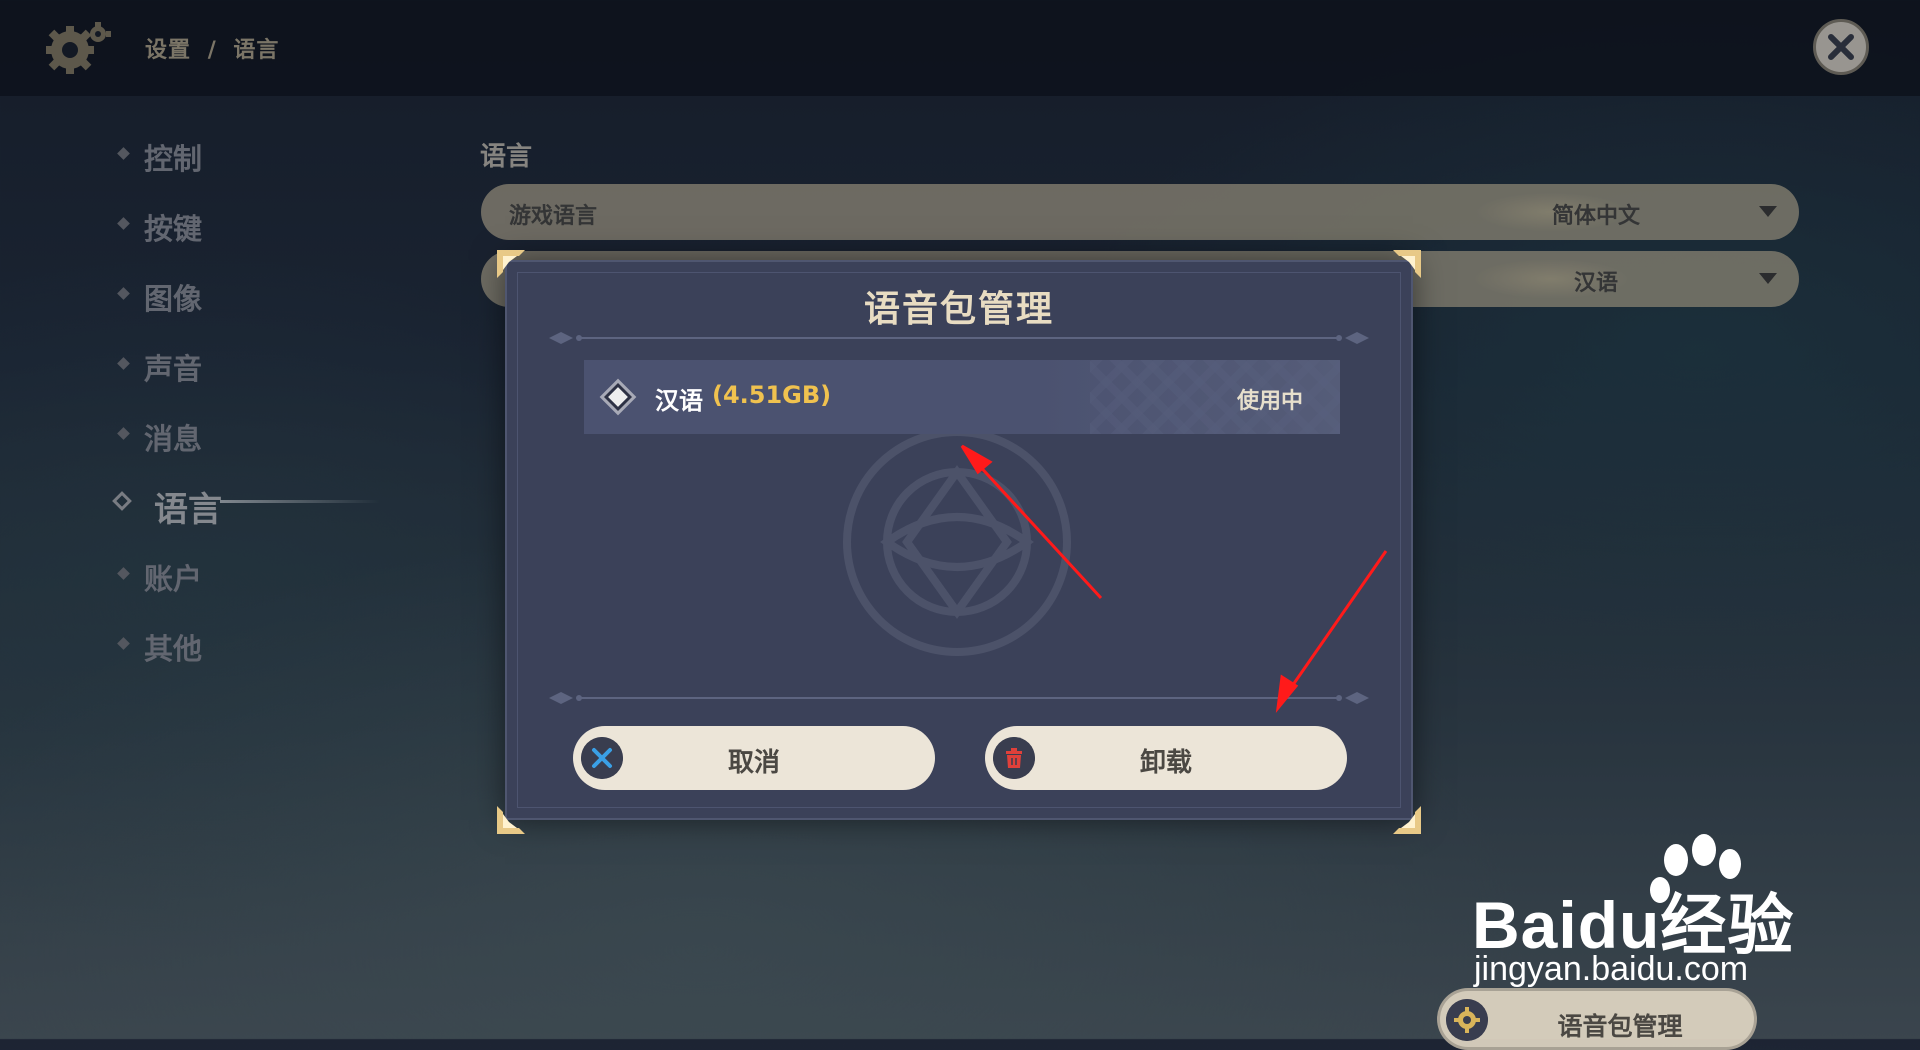 Image resolution: width=1920 pixels, height=1050 pixels. What do you see at coordinates (753, 763) in the screenshot?
I see `cancel-label: 取消` at bounding box center [753, 763].